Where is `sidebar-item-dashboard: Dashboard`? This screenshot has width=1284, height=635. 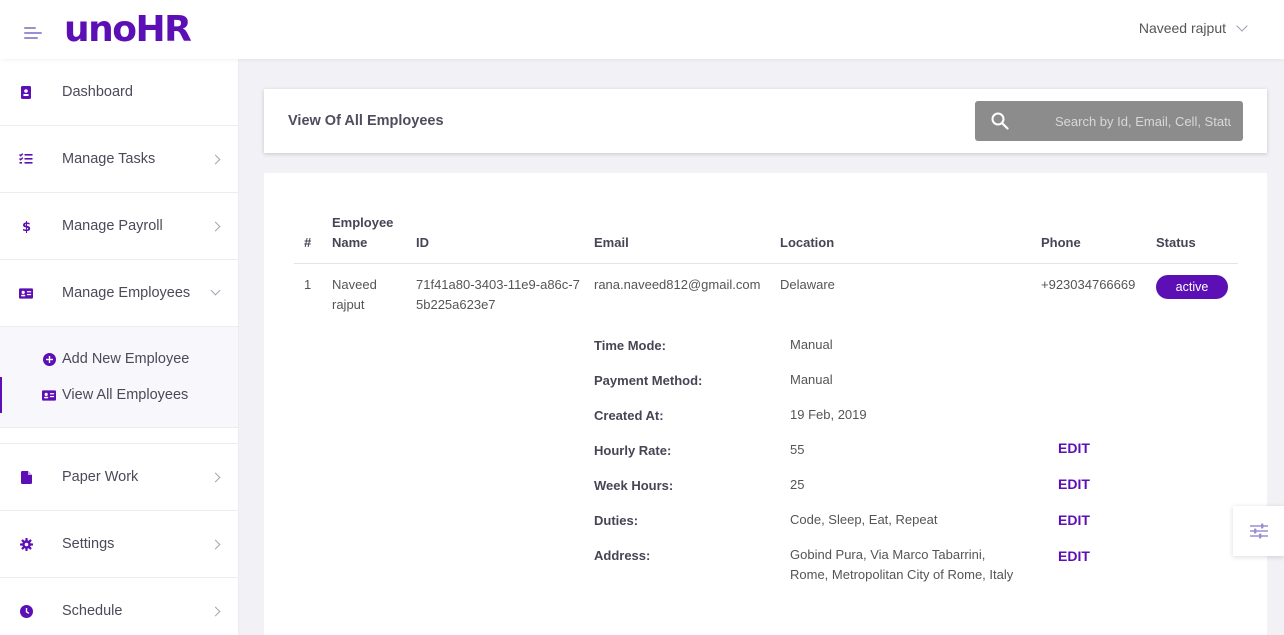
sidebar-item-dashboard: Dashboard is located at coordinates (119, 92).